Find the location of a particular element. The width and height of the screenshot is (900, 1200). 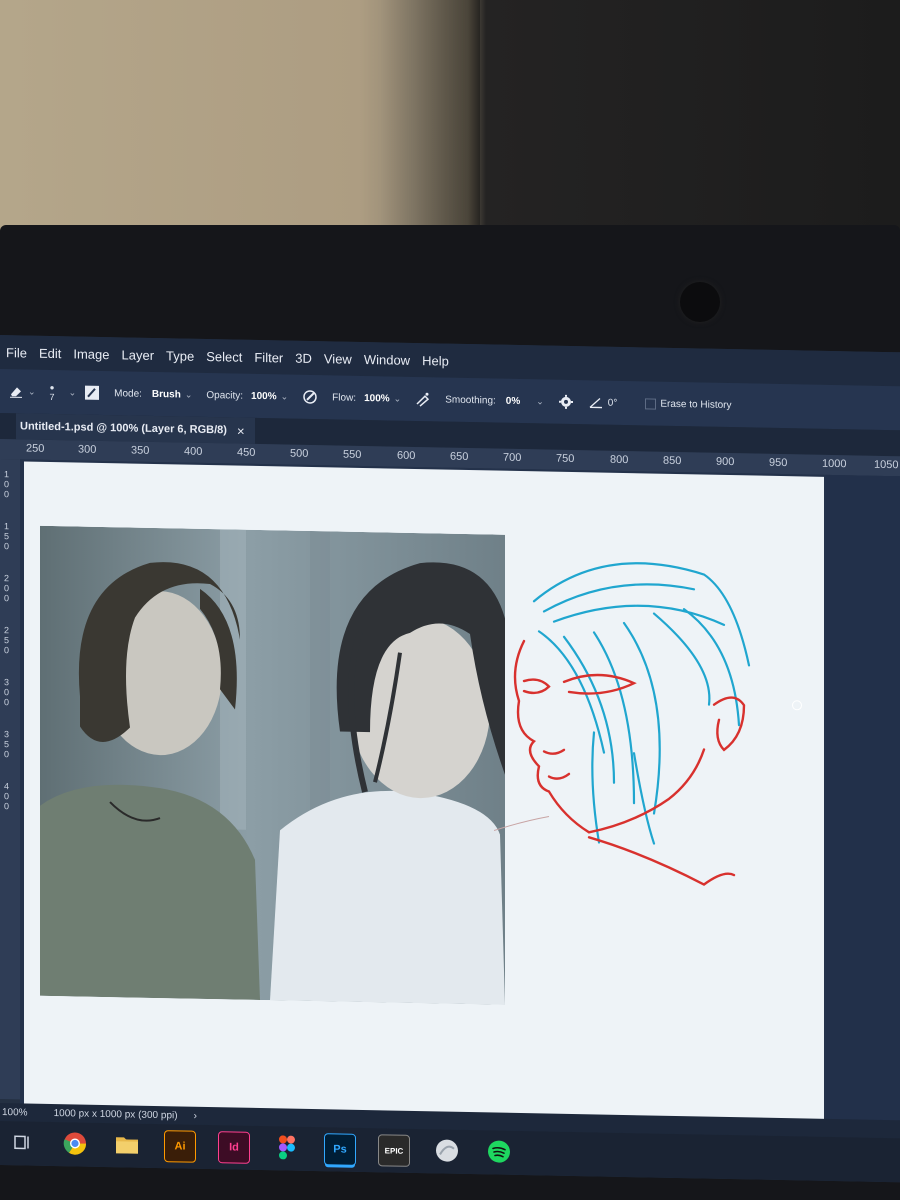

spotify-icon is located at coordinates (499, 1152).